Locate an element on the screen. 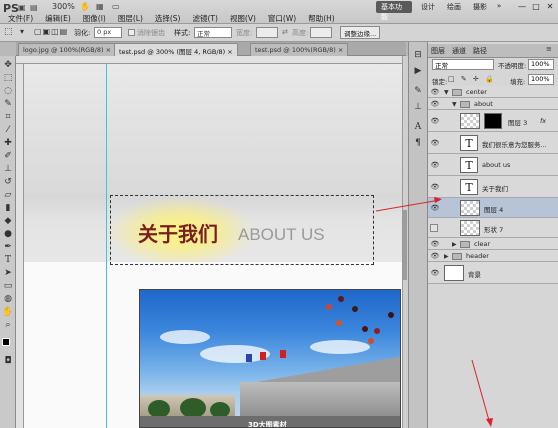  layer-row-layer3: 👁 图层 3 fx is located at coordinates (493, 121).